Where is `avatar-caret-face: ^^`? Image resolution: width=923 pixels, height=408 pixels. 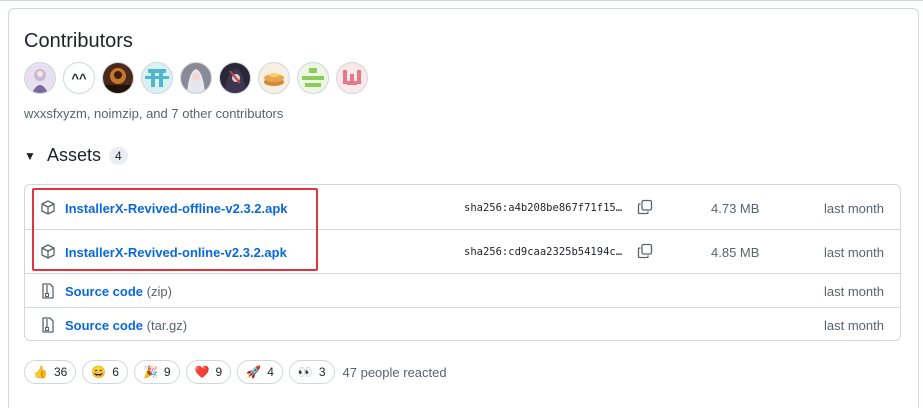
avatar-caret-face: ^^ is located at coordinates (79, 78).